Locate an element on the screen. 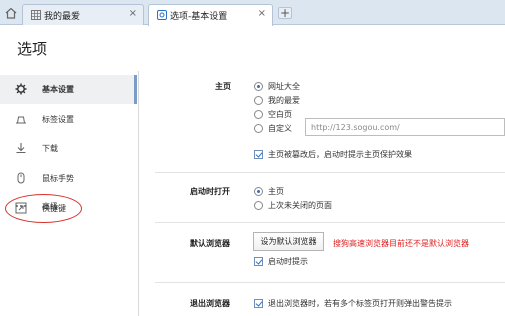 Image resolution: width=505 pixels, height=316 pixels. homepage-option-label: 空白页 is located at coordinates (280, 114).